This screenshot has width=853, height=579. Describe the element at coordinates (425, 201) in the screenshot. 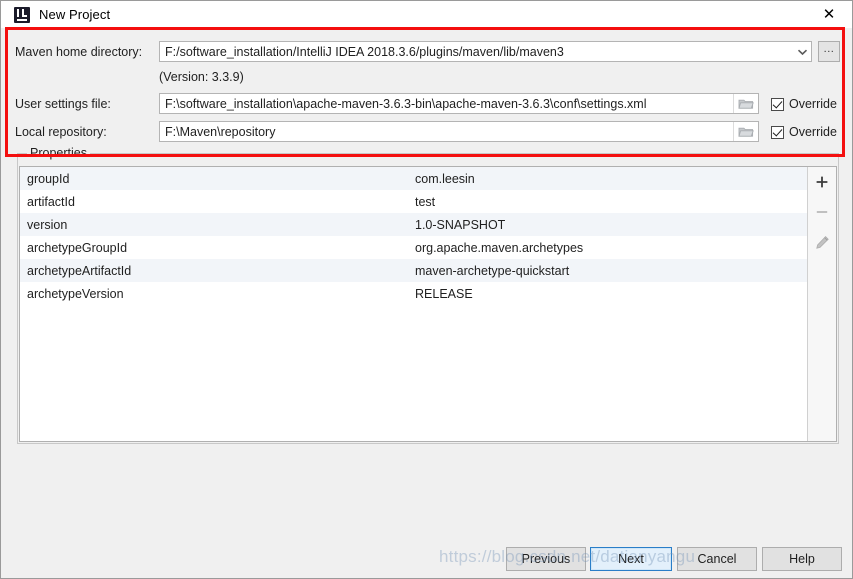

I see `property-value: test` at that location.